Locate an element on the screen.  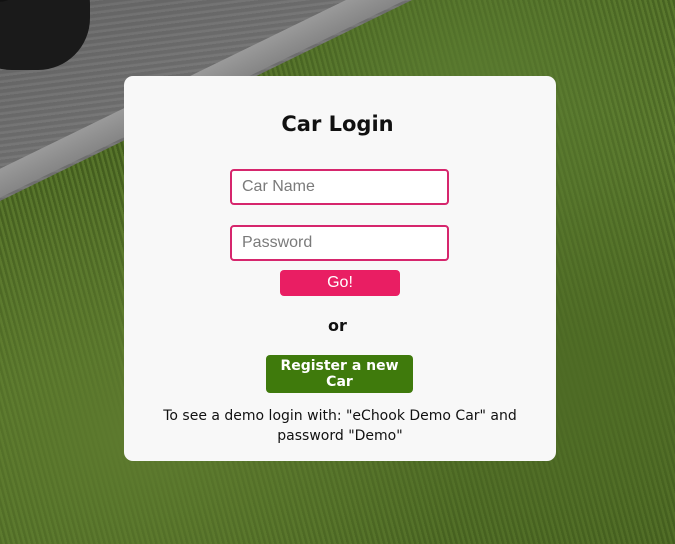
go-button: Go! is located at coordinates (340, 283).